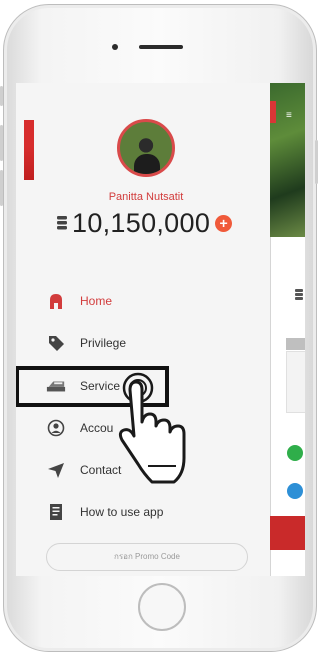 The image size is (320, 654). What do you see at coordinates (146, 197) in the screenshot?
I see `user-name: Panitta Nutsatit` at bounding box center [146, 197].